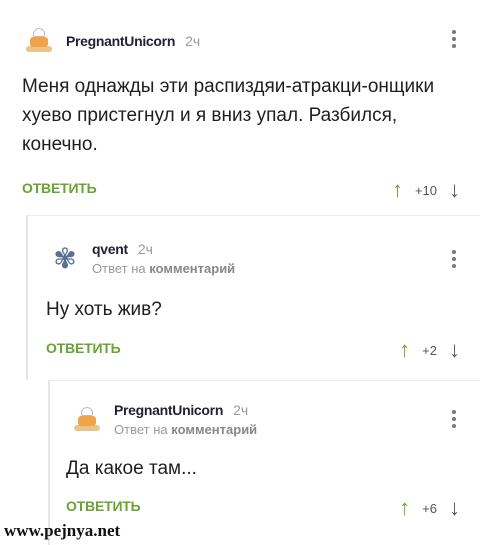  Describe the element at coordinates (163, 258) in the screenshot. I see `comment-meta: qvent 2ч Ответ на комментарий` at that location.